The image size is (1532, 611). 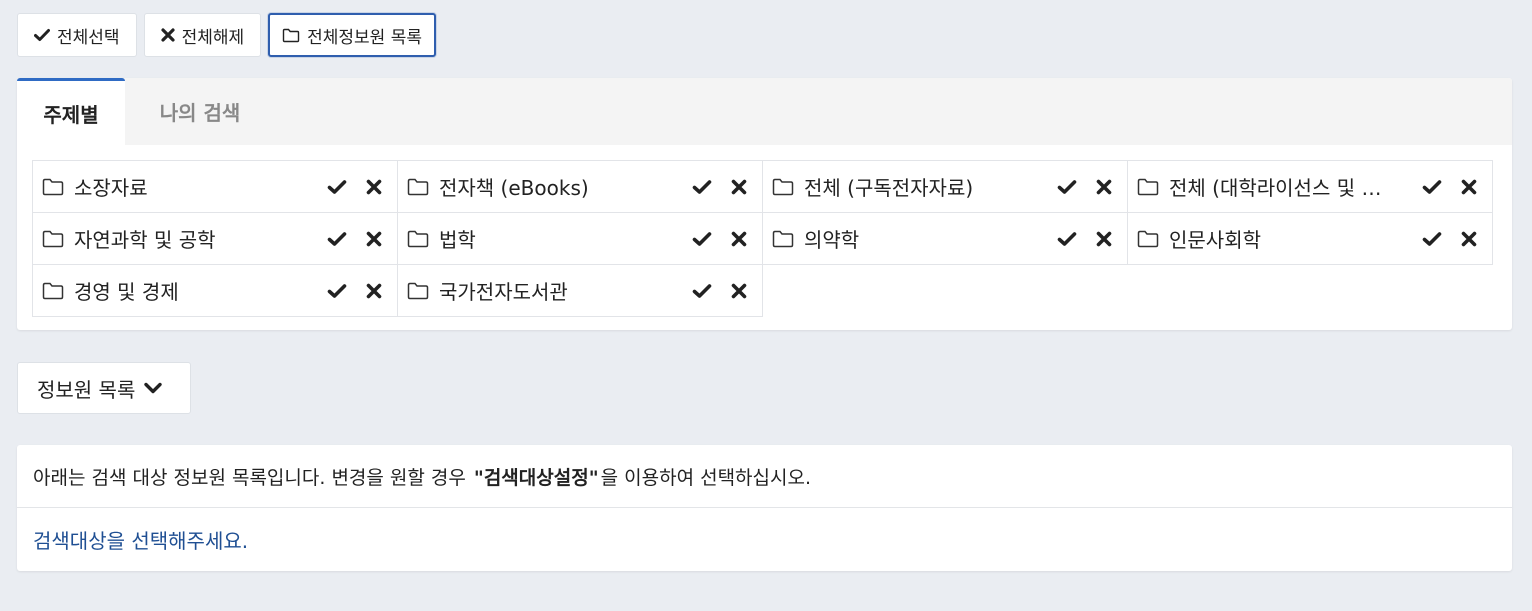 What do you see at coordinates (889, 188) in the screenshot?
I see `category-label: 전체 (구독전자자료)` at bounding box center [889, 188].